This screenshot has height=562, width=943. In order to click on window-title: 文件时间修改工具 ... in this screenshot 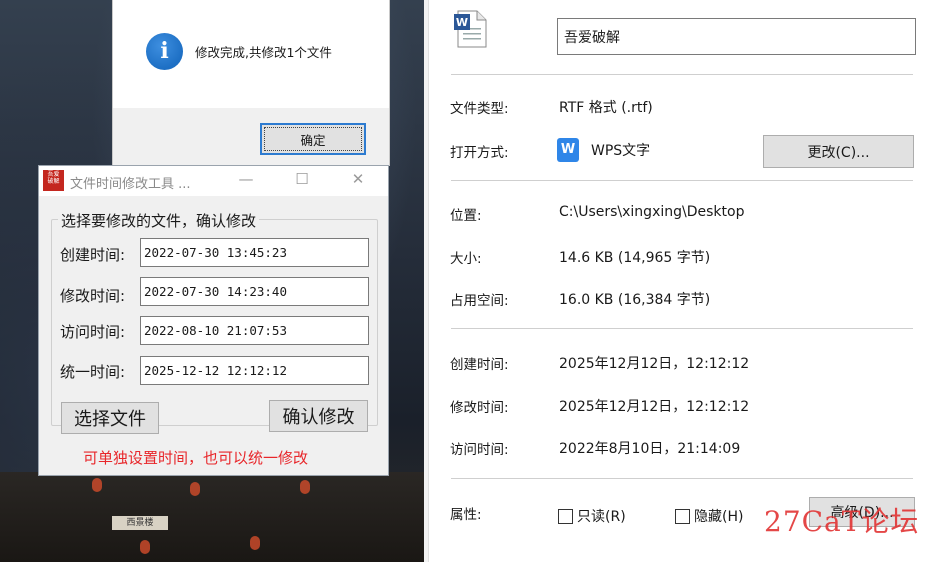, I will do `click(130, 184)`.